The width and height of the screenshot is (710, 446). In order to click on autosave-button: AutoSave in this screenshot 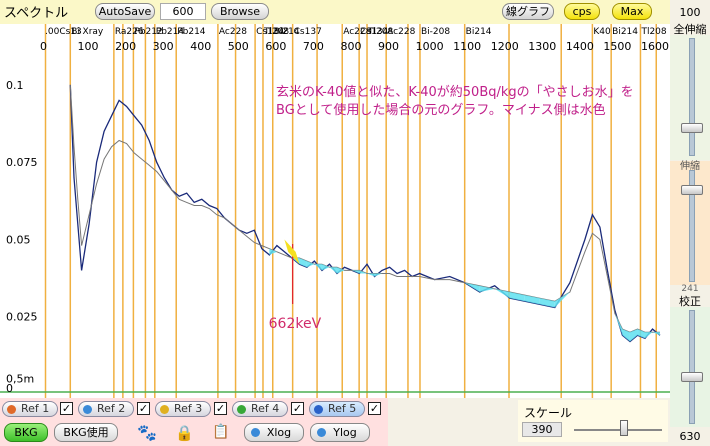, I will do `click(125, 11)`.